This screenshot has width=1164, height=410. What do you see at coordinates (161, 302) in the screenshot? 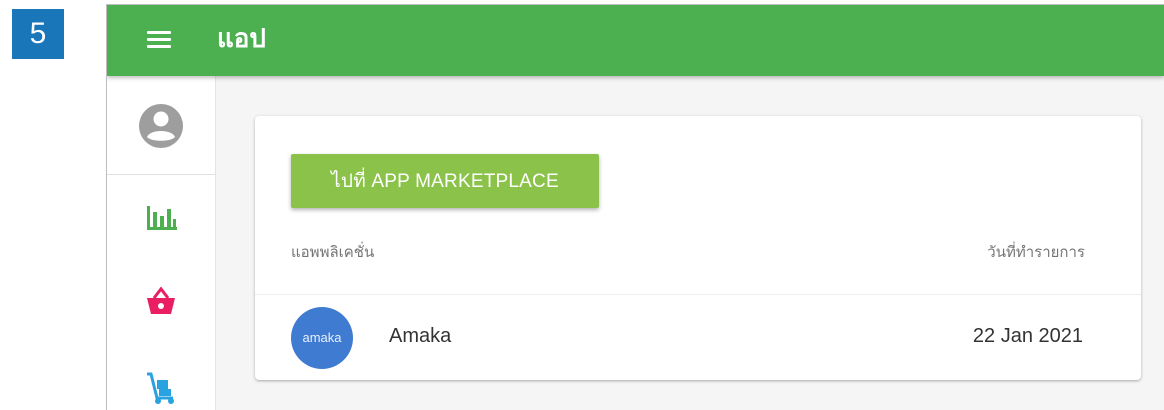
I see `shopping-basket-icon` at bounding box center [161, 302].